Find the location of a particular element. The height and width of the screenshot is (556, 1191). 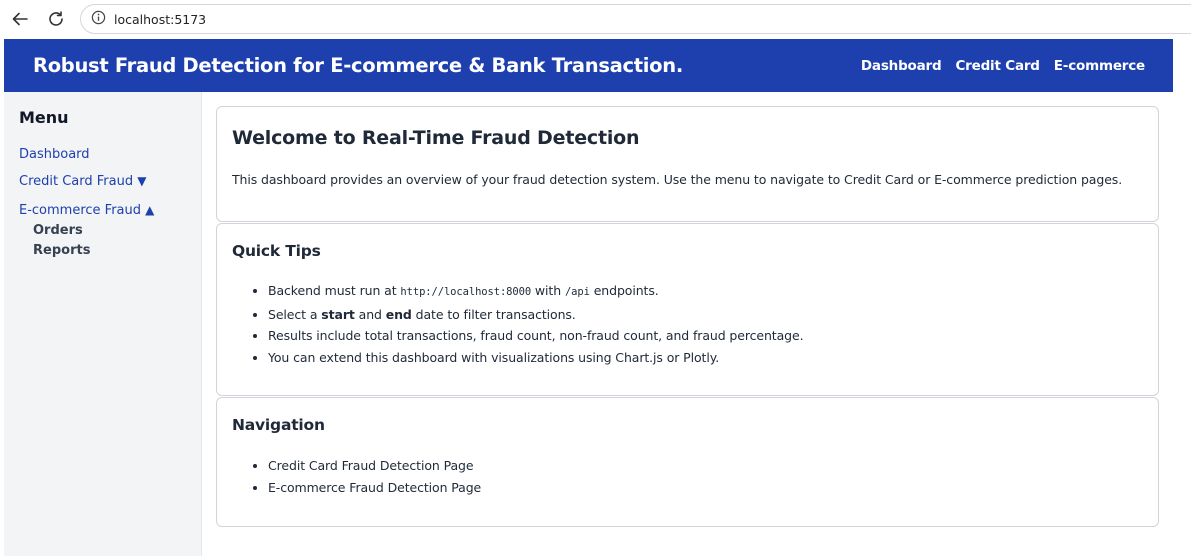

header-link-ecommerce: E-commerce is located at coordinates (1099, 66).